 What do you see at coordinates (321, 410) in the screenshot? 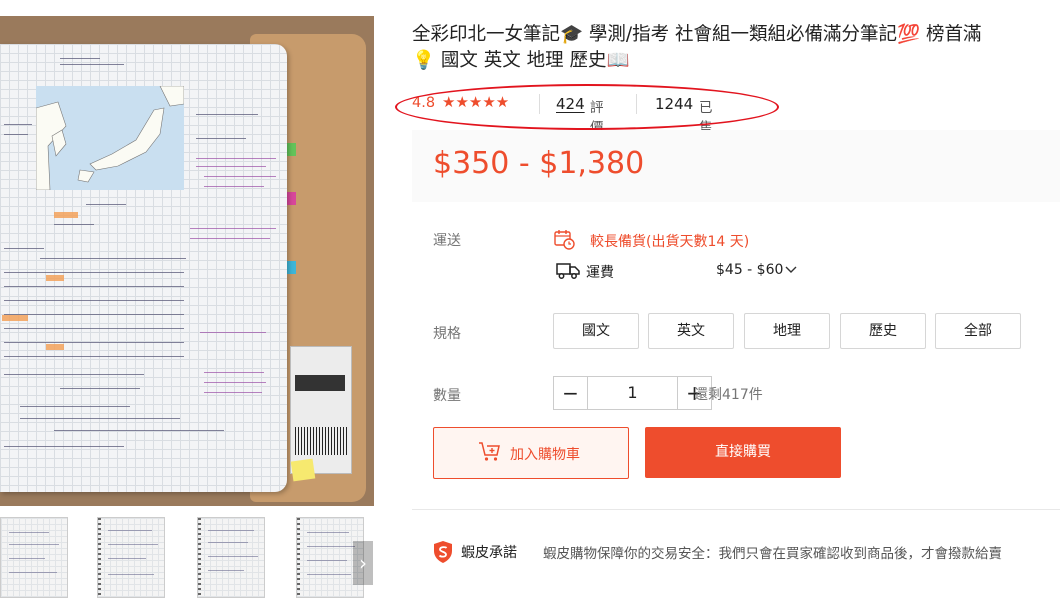
I see `price-sticker` at bounding box center [321, 410].